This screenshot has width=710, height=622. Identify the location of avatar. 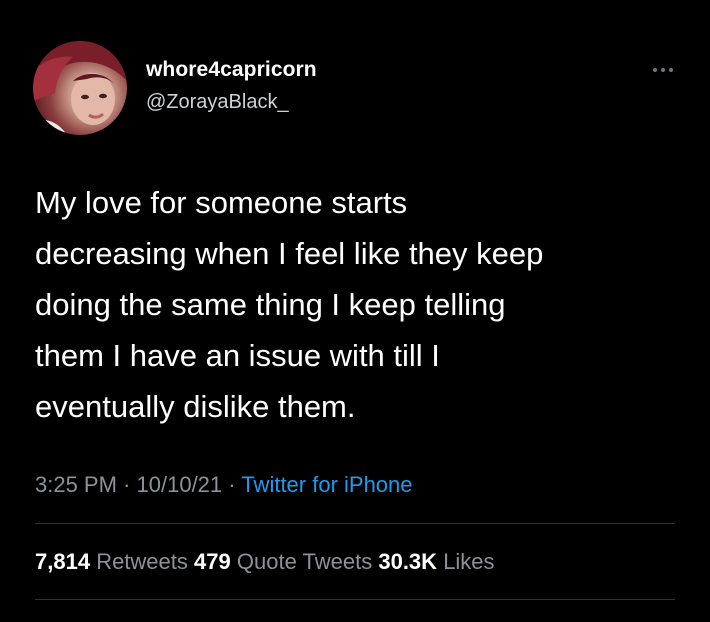
(80, 88).